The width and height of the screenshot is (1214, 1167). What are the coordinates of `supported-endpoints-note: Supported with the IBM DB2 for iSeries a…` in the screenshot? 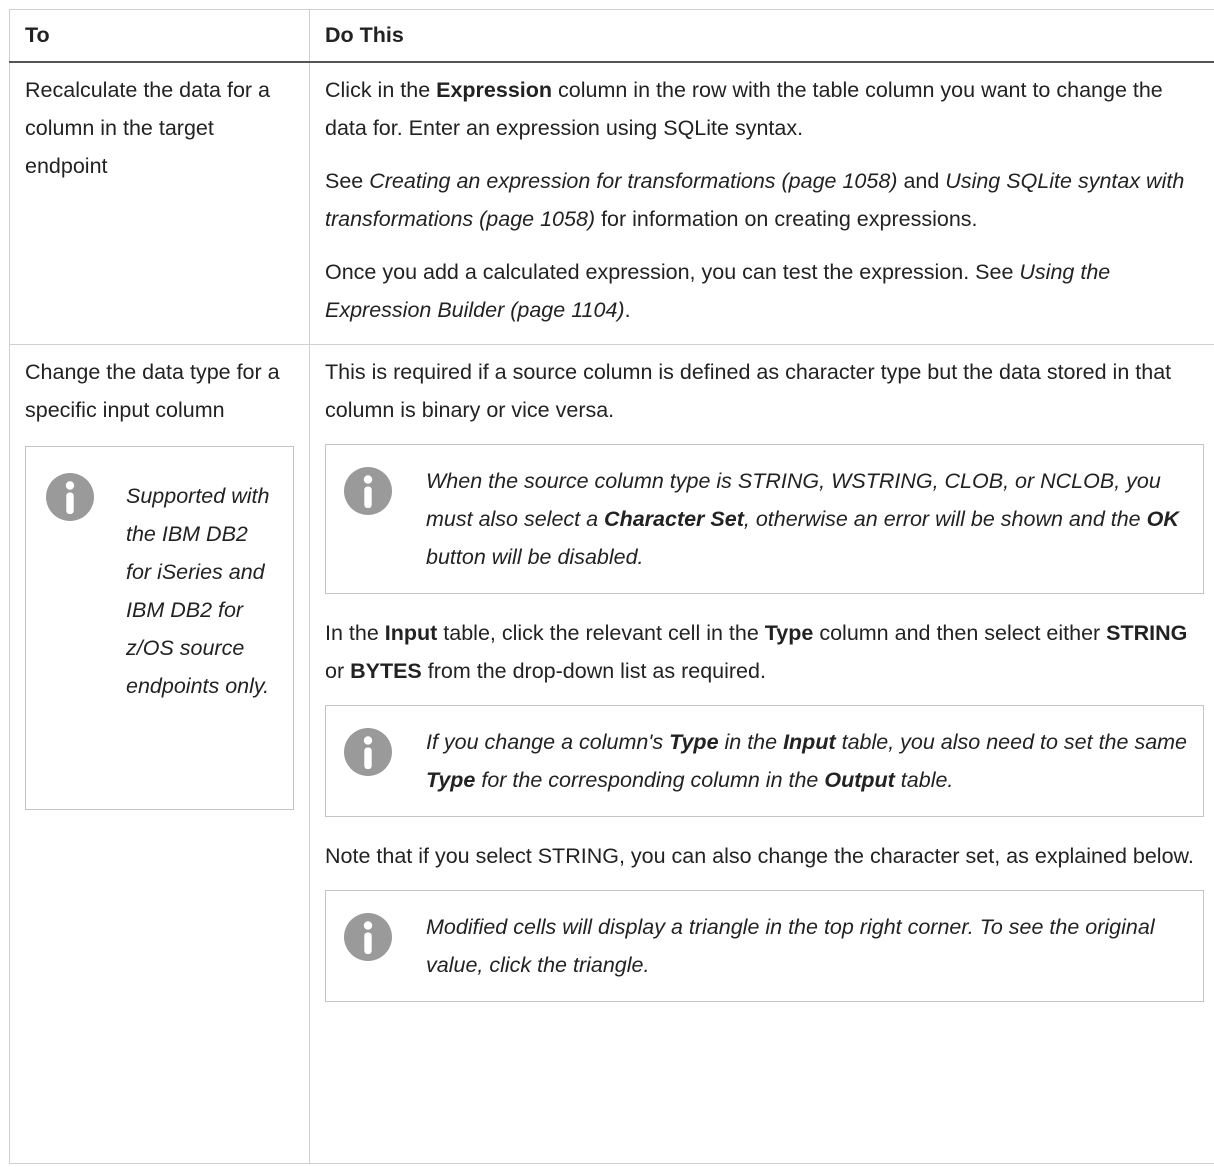 It's located at (159, 628).